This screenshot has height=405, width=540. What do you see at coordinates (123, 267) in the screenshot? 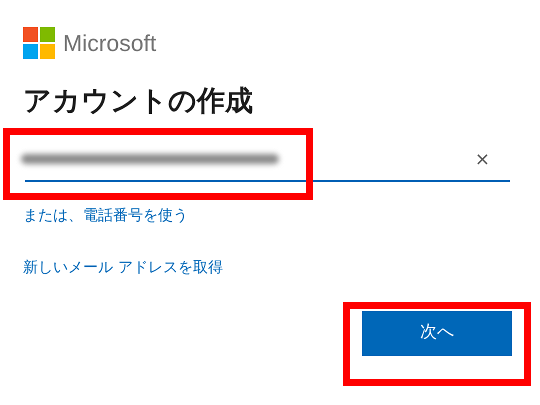
I see `link: 新しいメール アドレスを取得` at bounding box center [123, 267].